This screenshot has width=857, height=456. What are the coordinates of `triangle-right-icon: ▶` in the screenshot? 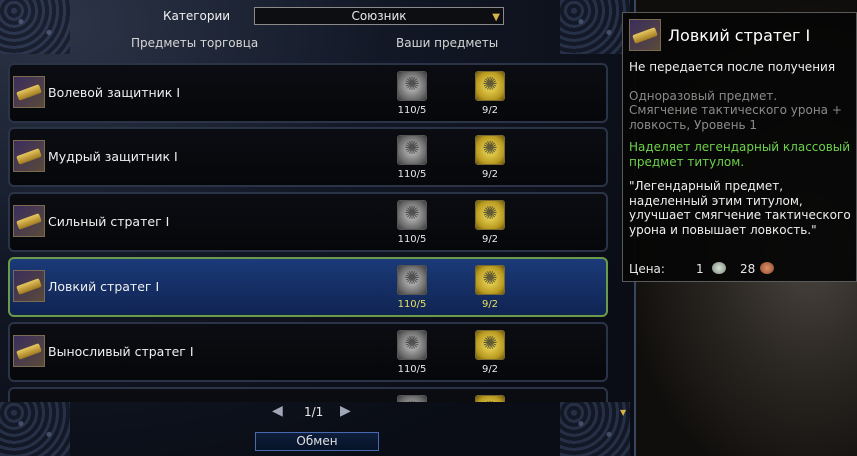 It's located at (345, 411).